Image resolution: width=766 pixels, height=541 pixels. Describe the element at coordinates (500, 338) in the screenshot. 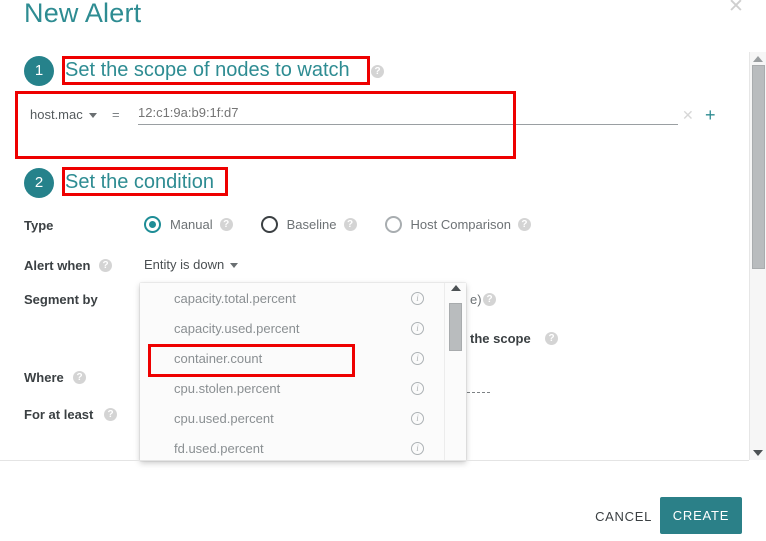

I see `obscured-text-fragment-2: the scope` at that location.